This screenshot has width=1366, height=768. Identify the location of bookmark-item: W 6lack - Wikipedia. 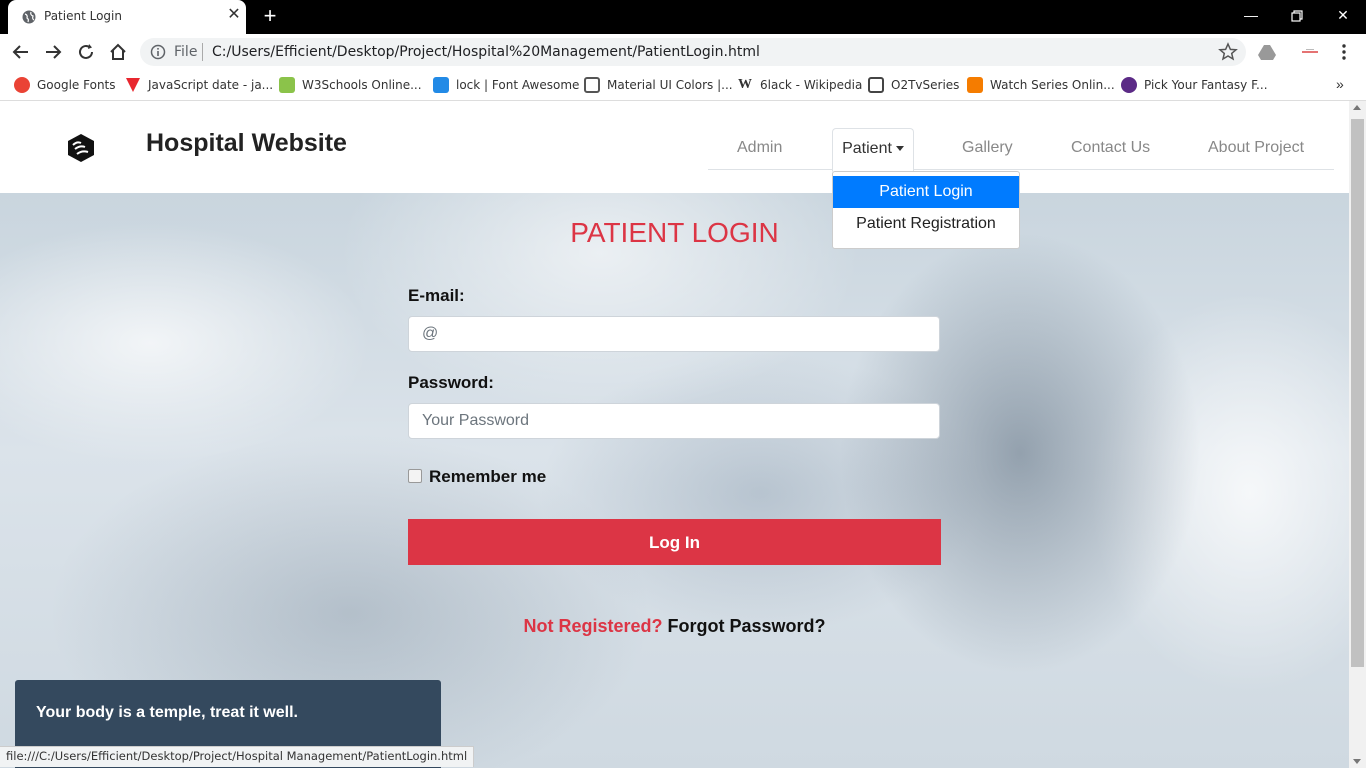
(799, 85).